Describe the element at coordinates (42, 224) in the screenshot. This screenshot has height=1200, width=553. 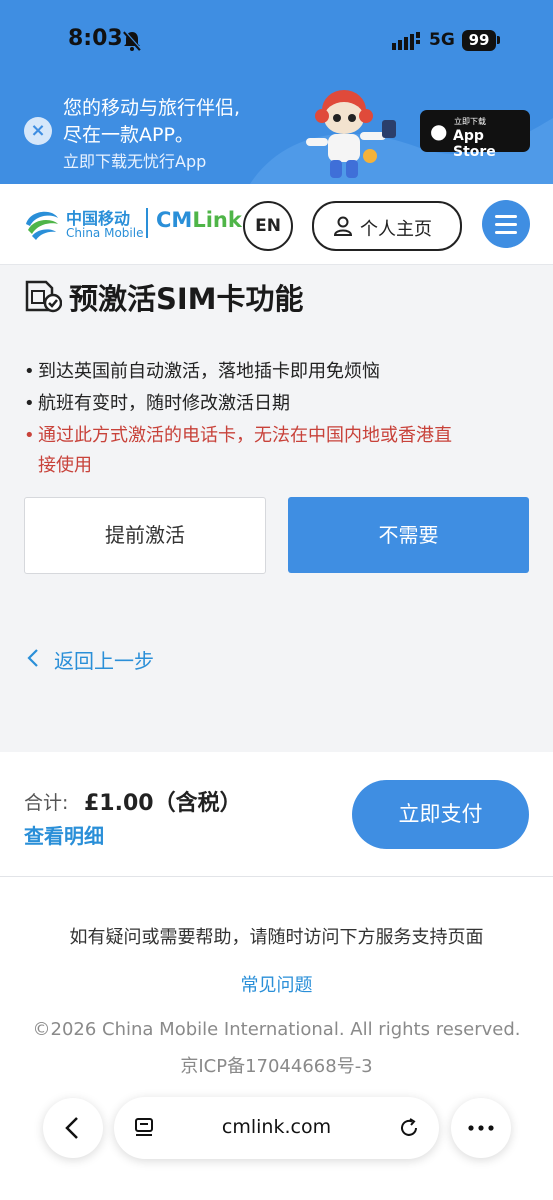
I see `china-mobile-logo-icon` at that location.